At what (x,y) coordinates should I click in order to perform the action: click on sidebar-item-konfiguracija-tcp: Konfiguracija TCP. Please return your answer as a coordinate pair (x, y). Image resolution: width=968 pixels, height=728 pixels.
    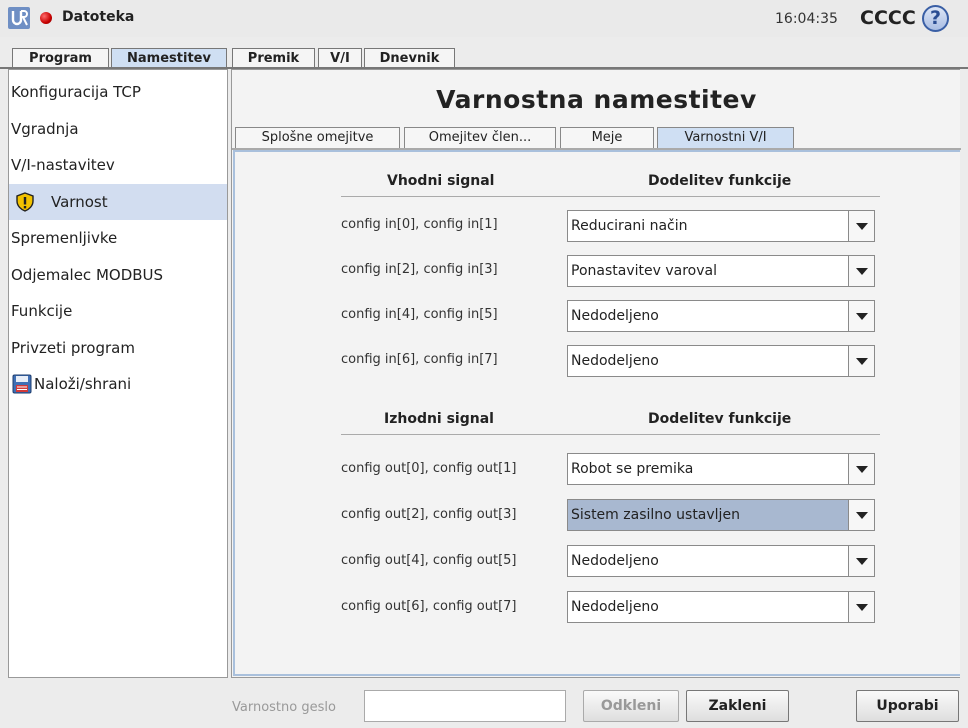
    Looking at the image, I should click on (118, 92).